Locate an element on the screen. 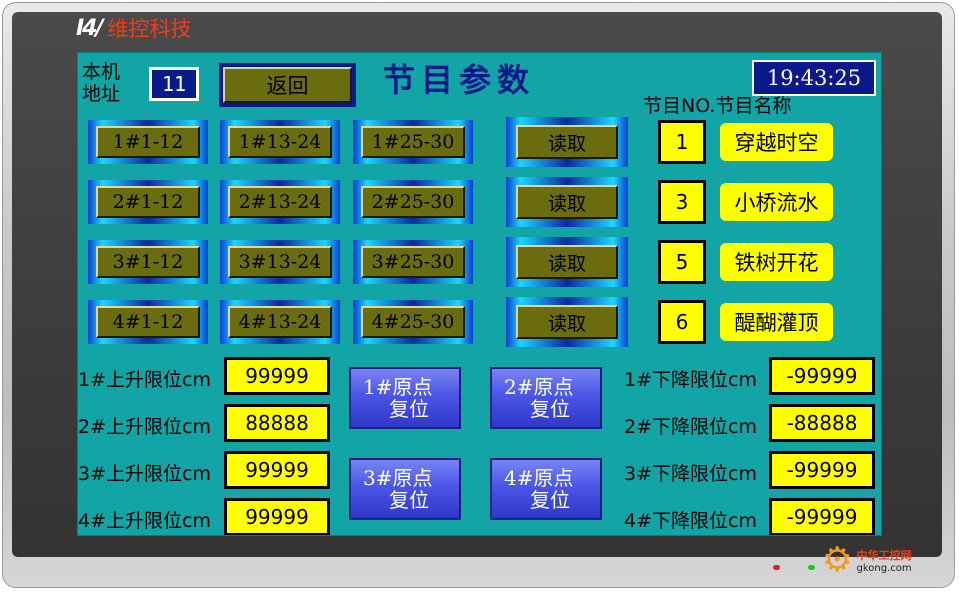  origin-reset-4-button: 4#原点 复位 is located at coordinates (546, 489).